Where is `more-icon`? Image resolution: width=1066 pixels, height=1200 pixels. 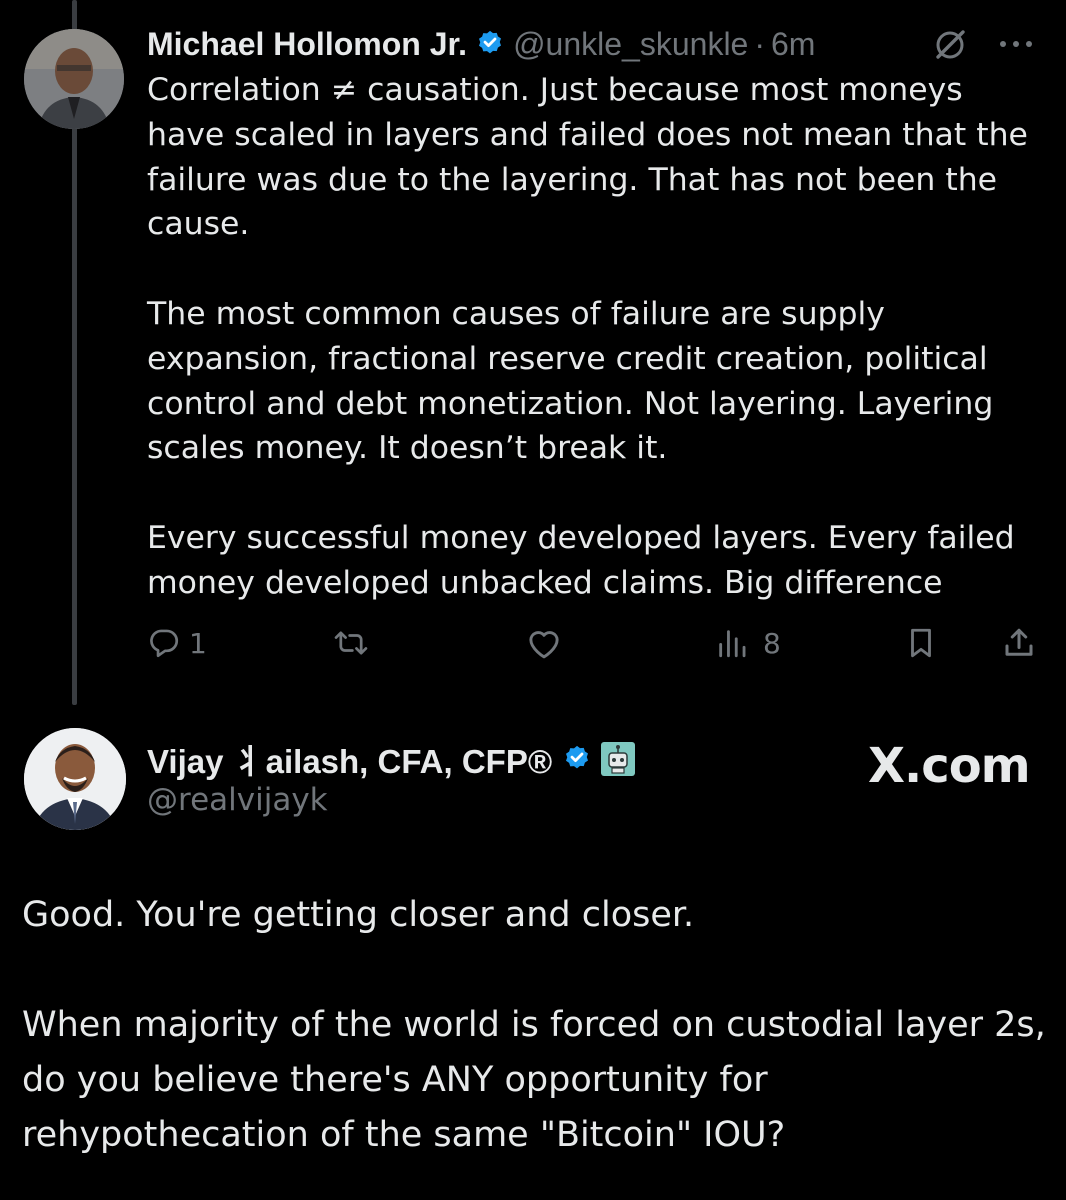
more-icon is located at coordinates (1016, 44).